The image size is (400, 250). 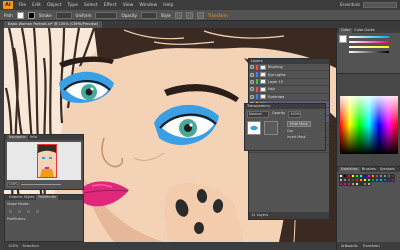 I want to click on layer-row: Layer 15, so click(x=289, y=83).